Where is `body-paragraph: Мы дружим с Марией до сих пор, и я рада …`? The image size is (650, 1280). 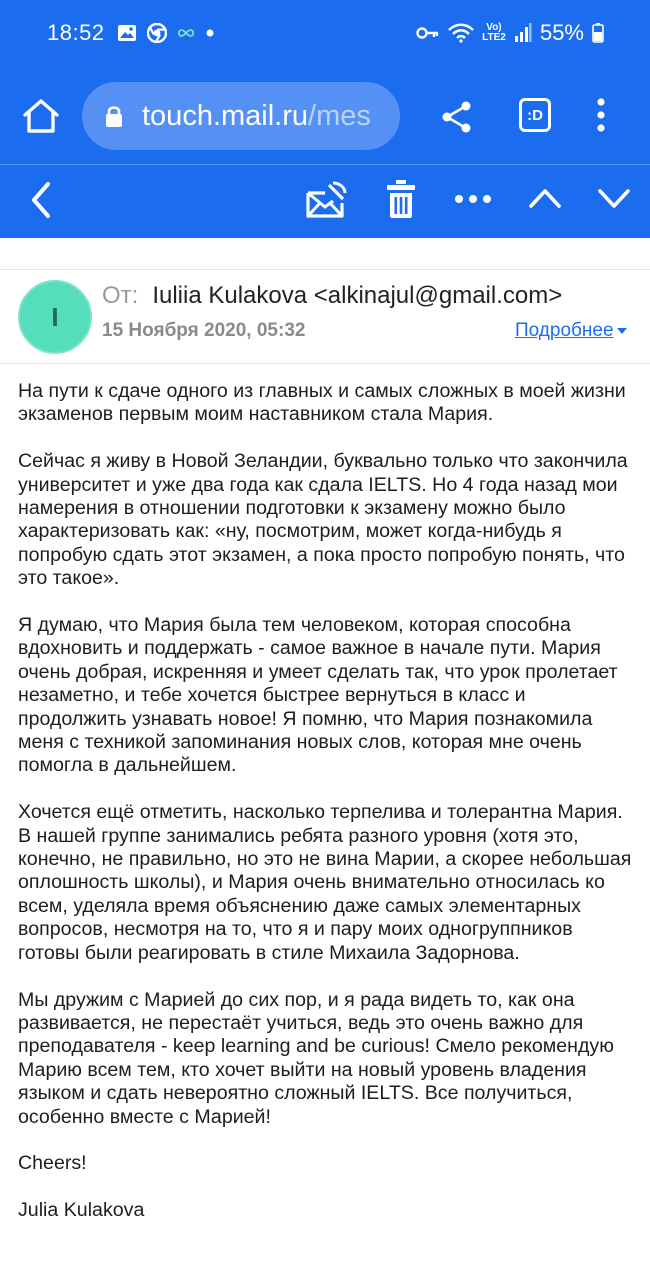 body-paragraph: Мы дружим с Марией до сих пор, и я рада … is located at coordinates (316, 1058).